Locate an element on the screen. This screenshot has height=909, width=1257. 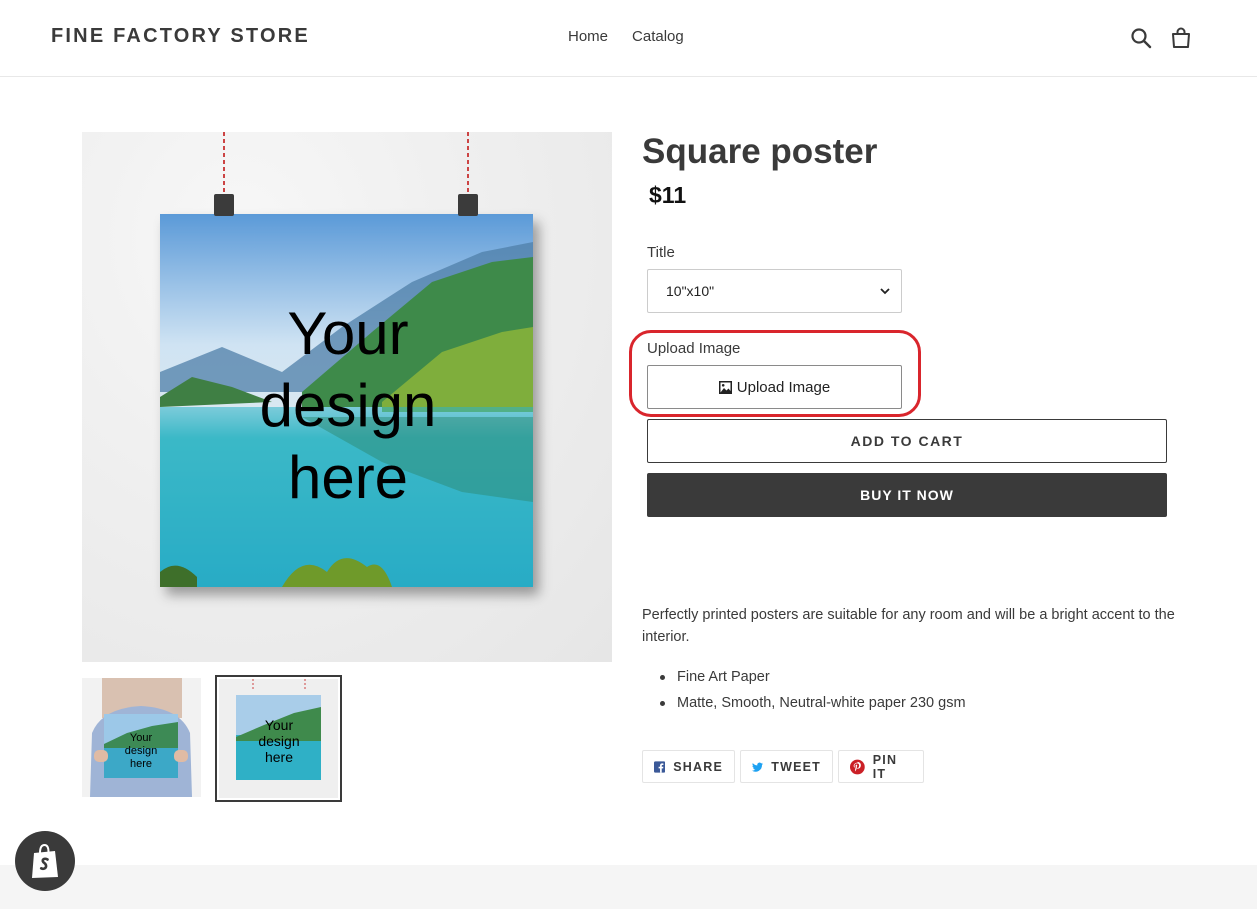
image-text-line-2: design is located at coordinates (348, 405).